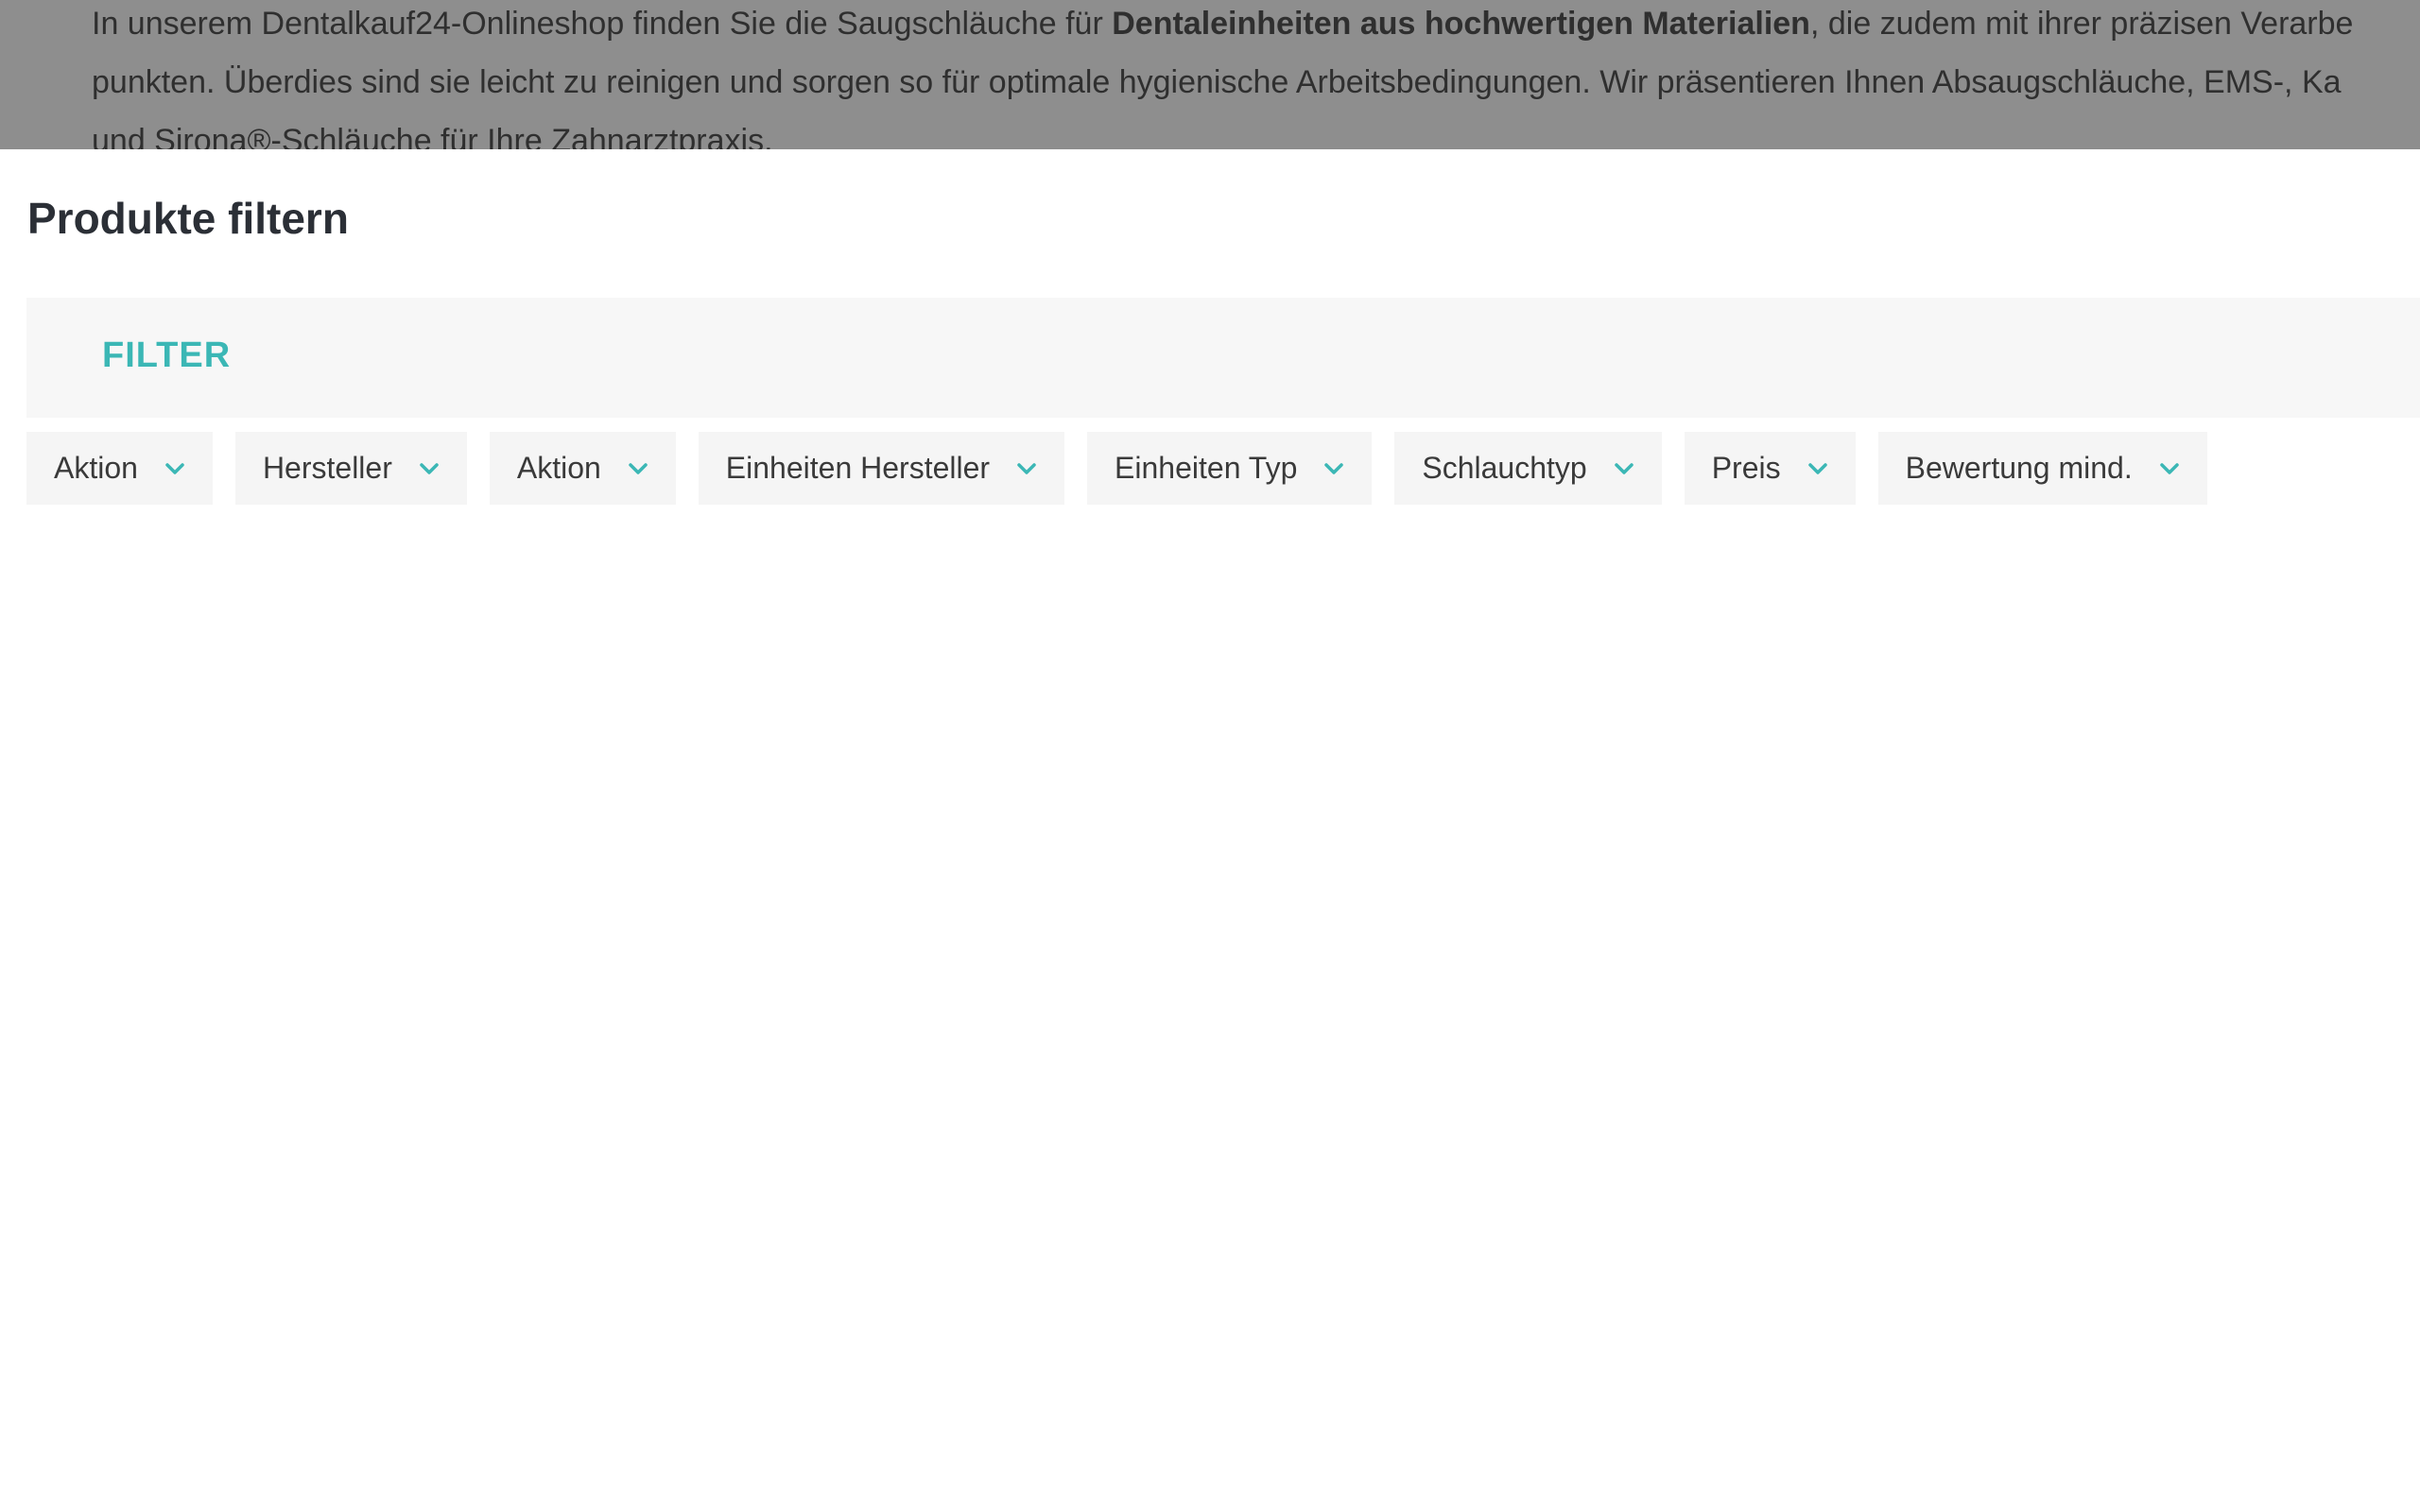 The image size is (2420, 1512). Describe the element at coordinates (1223, 358) in the screenshot. I see `filter-header-bar: FILTER` at that location.